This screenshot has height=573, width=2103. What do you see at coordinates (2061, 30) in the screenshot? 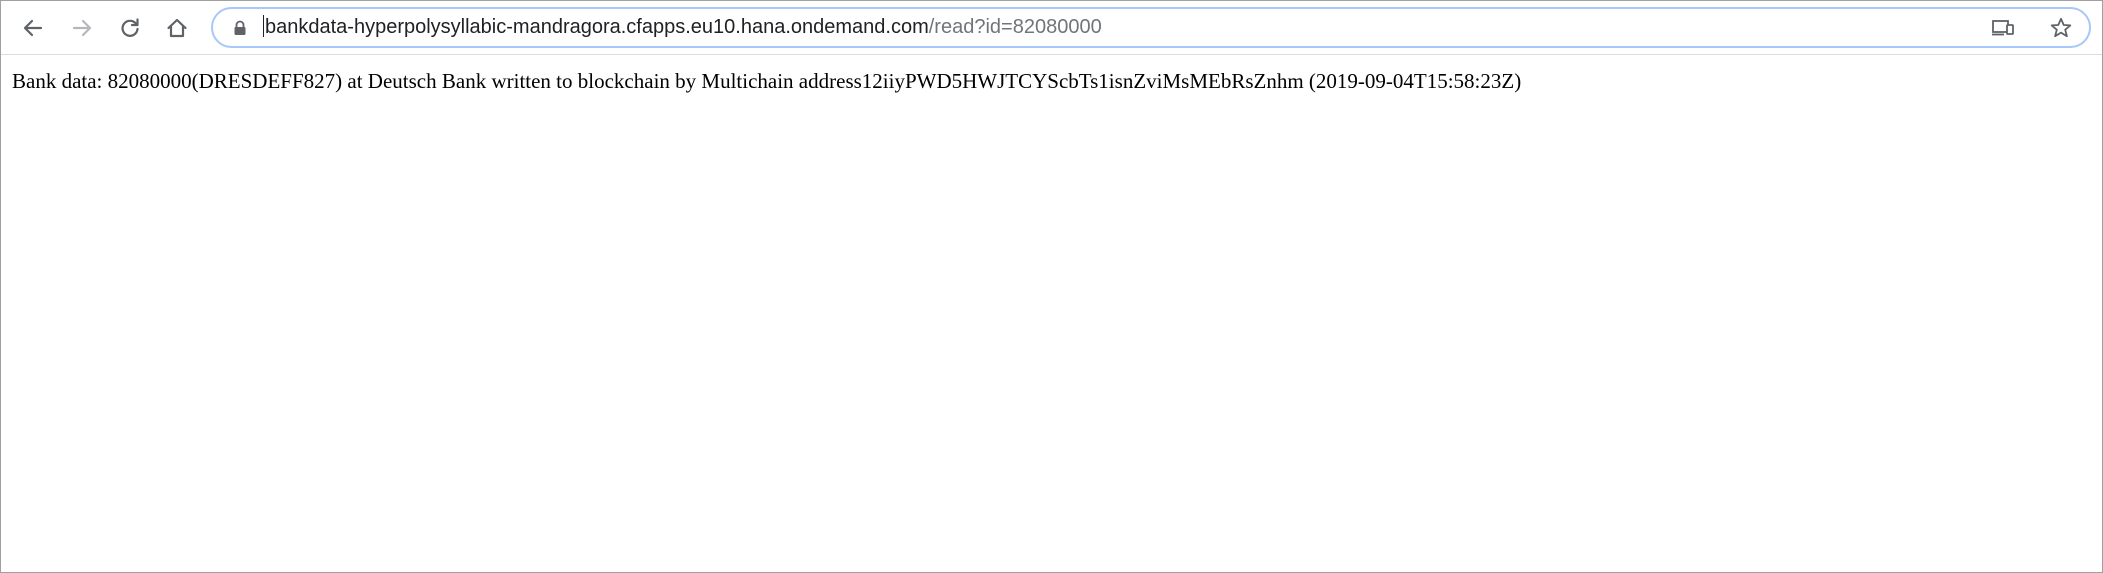
I see `star-icon` at bounding box center [2061, 30].